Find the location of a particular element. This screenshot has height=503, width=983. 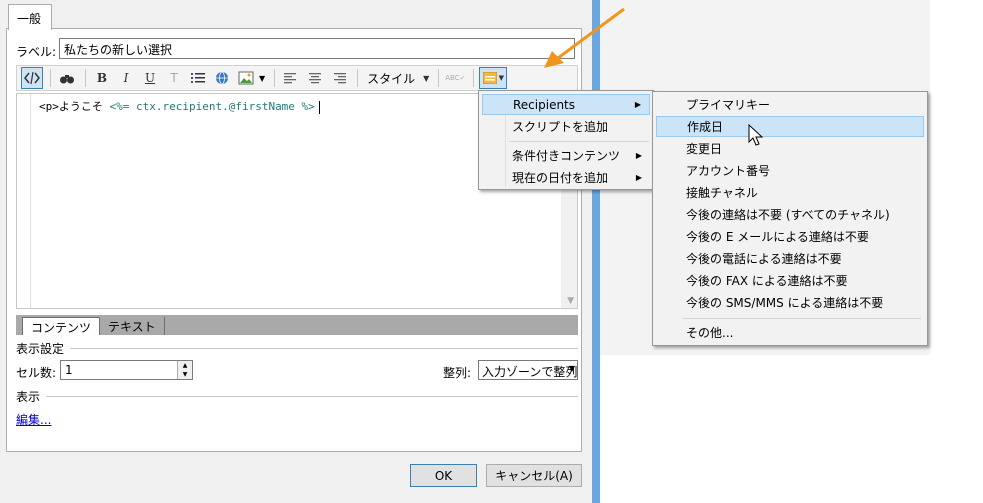

label-row: ラベル: is located at coordinates (36, 51).